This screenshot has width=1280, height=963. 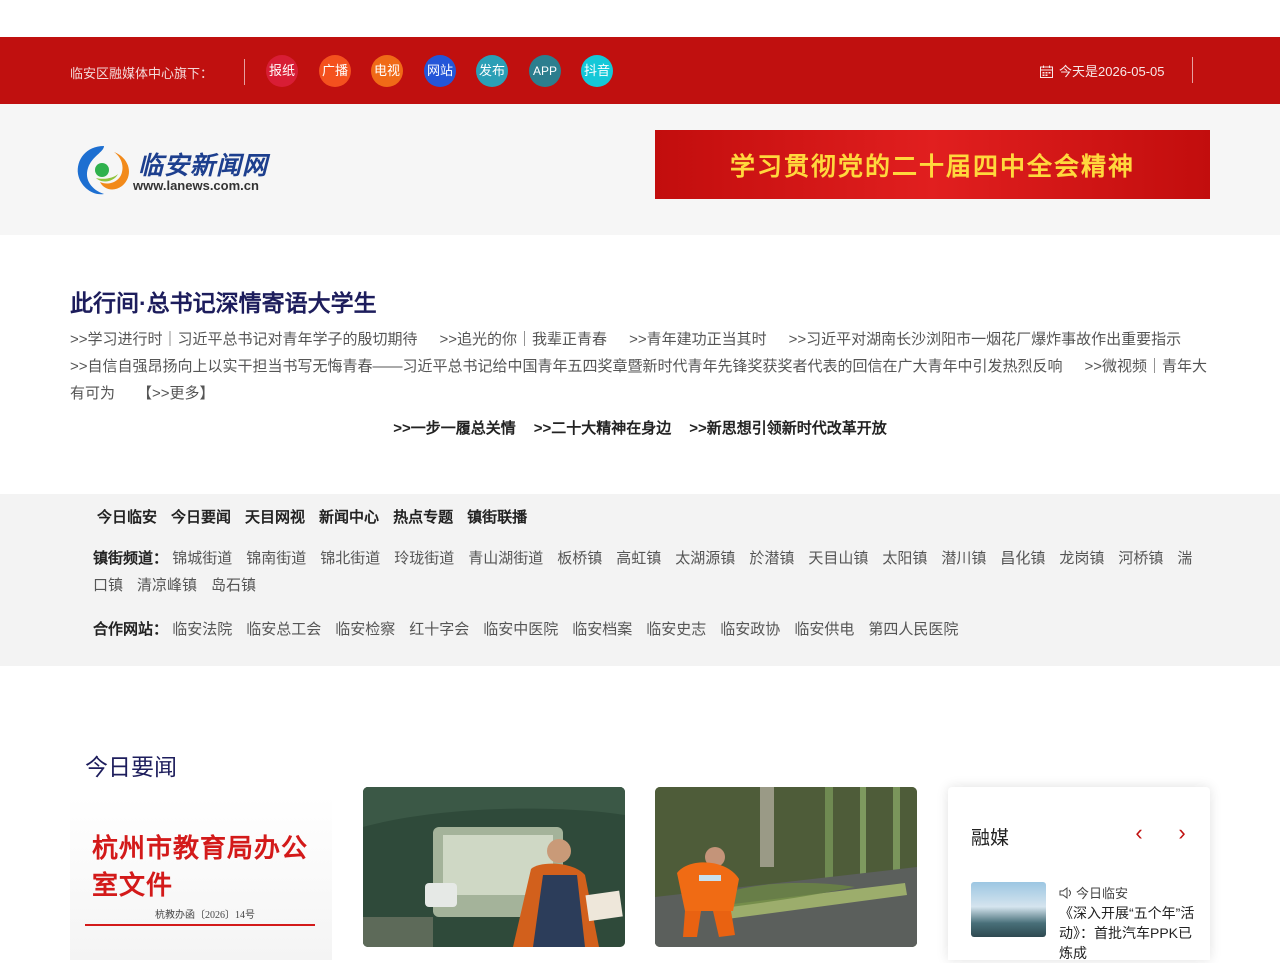 I want to click on town-link: 於潜镇, so click(x=771, y=558).